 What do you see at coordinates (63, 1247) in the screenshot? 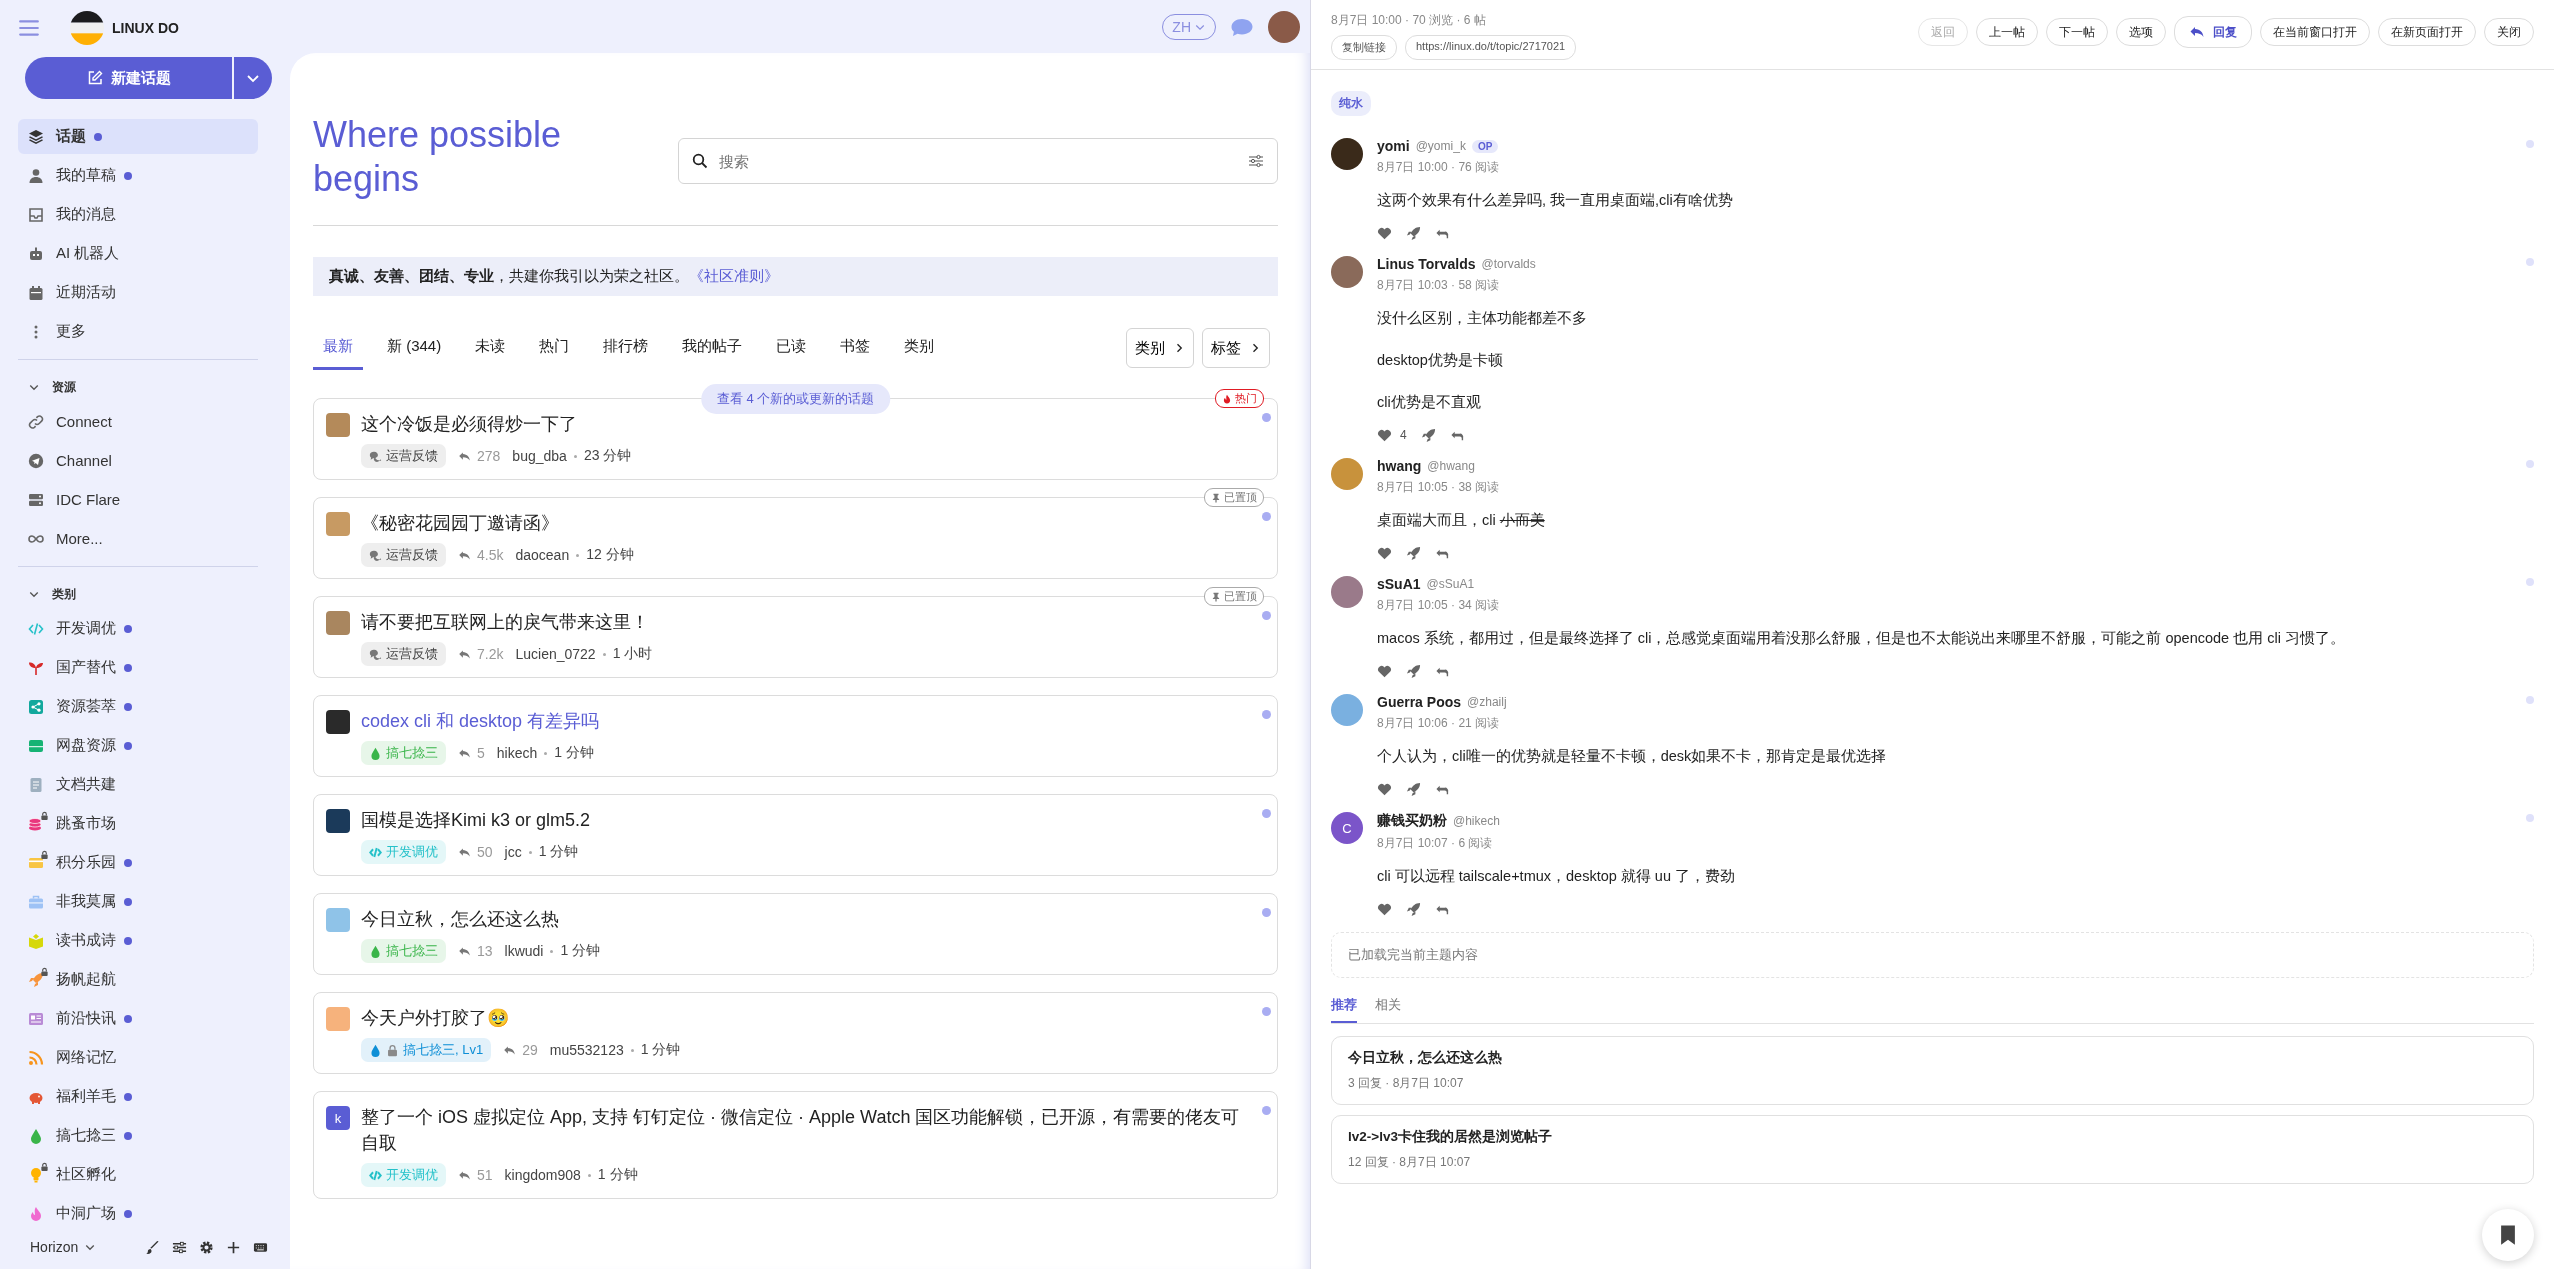
I see `theme-selector: Horizon` at bounding box center [63, 1247].